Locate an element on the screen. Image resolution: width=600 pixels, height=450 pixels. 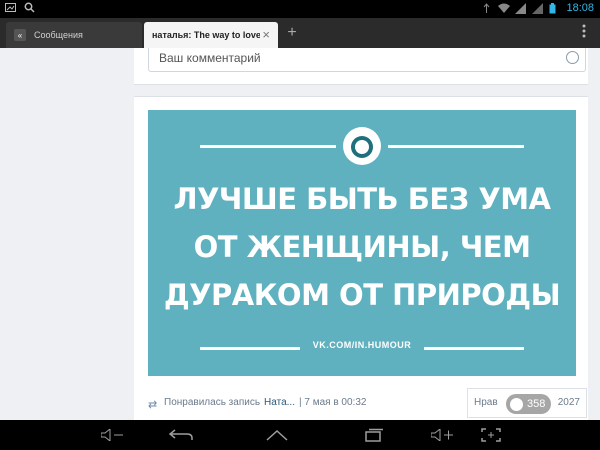
comment-placeholder: Ваш комментарий is located at coordinates (210, 58).